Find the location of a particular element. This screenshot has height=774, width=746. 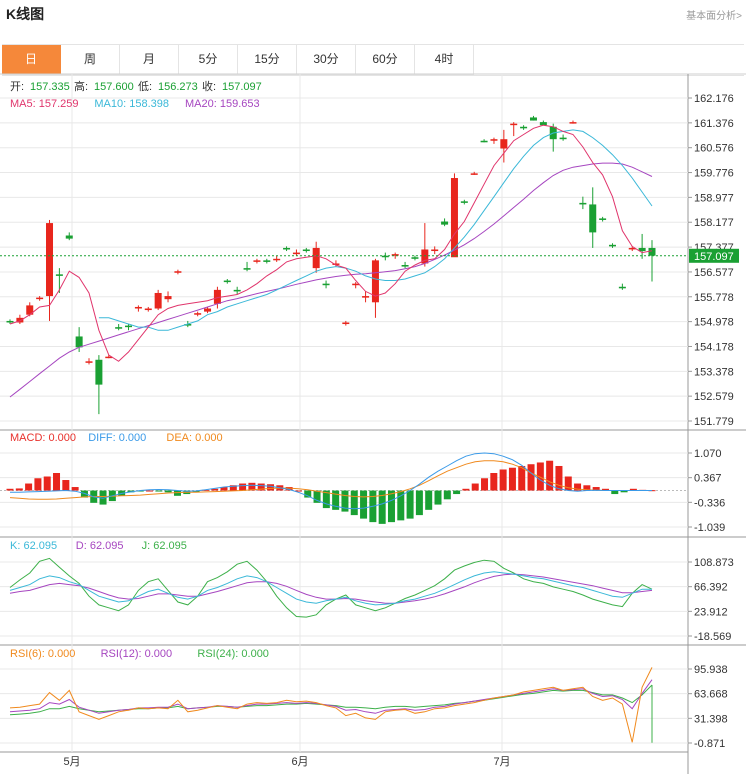

ohlc-label: 低: is located at coordinates (145, 86).